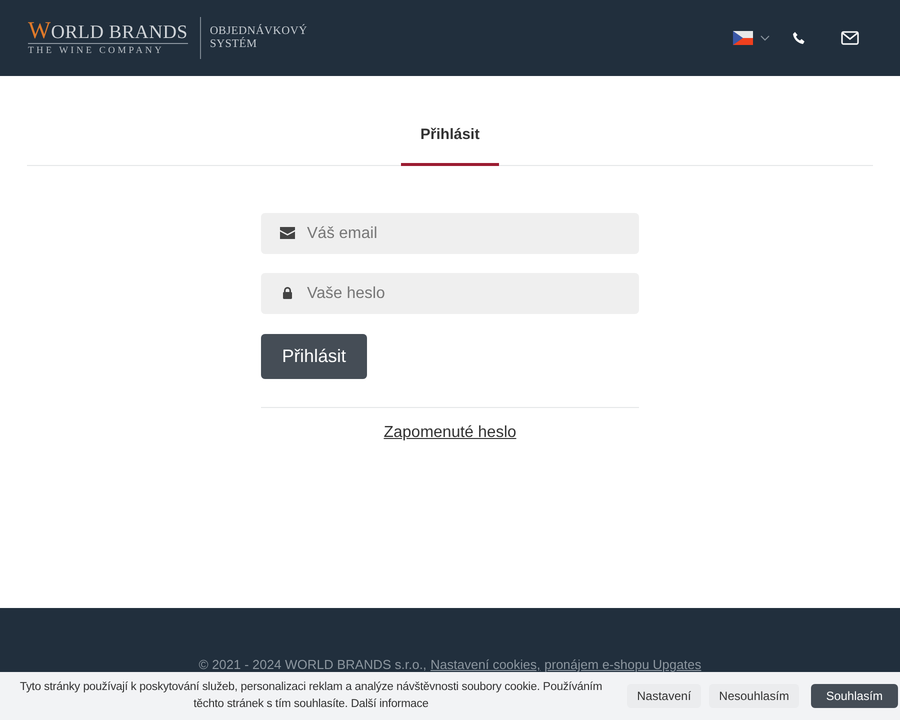 The width and height of the screenshot is (900, 720). What do you see at coordinates (259, 38) in the screenshot?
I see `system-name: OBJEDNÁVKOVÝ SYSTÉM` at bounding box center [259, 38].